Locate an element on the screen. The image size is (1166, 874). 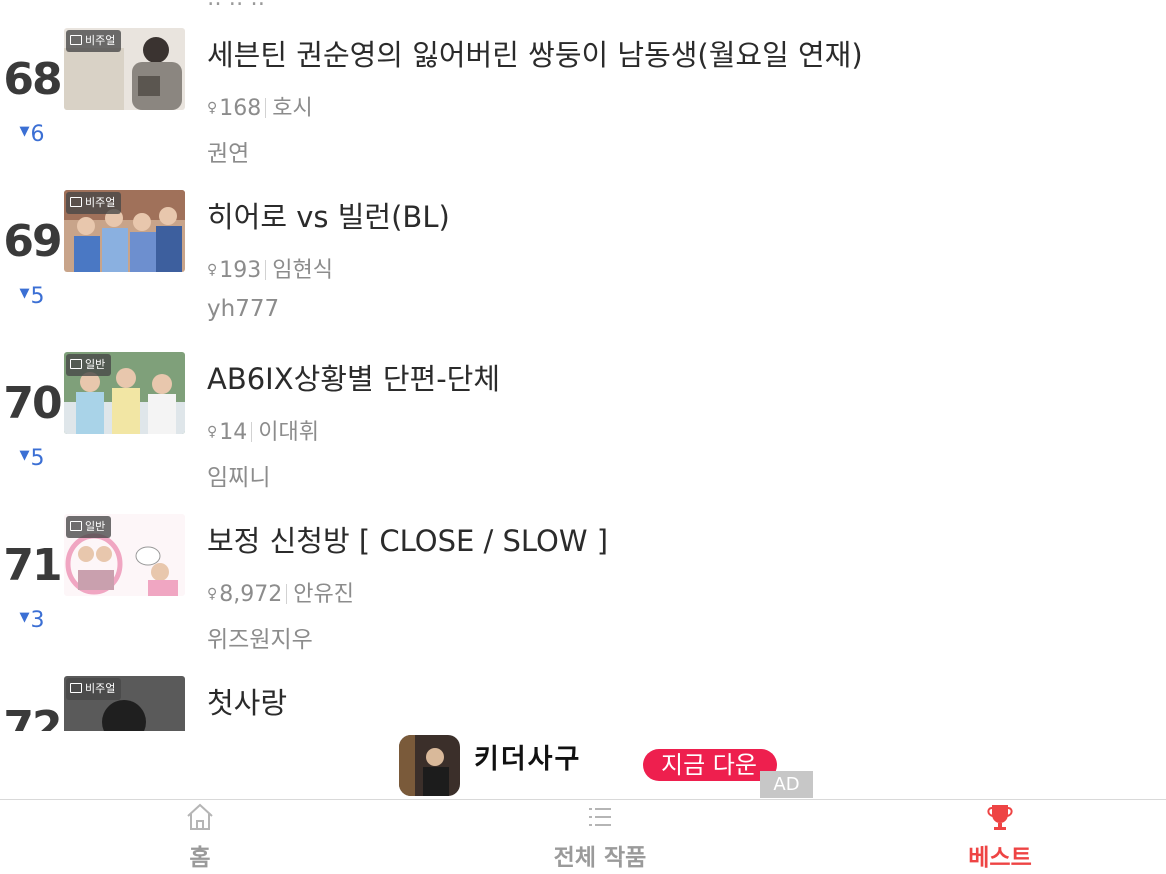
member-name: 임현식 is located at coordinates (302, 270).